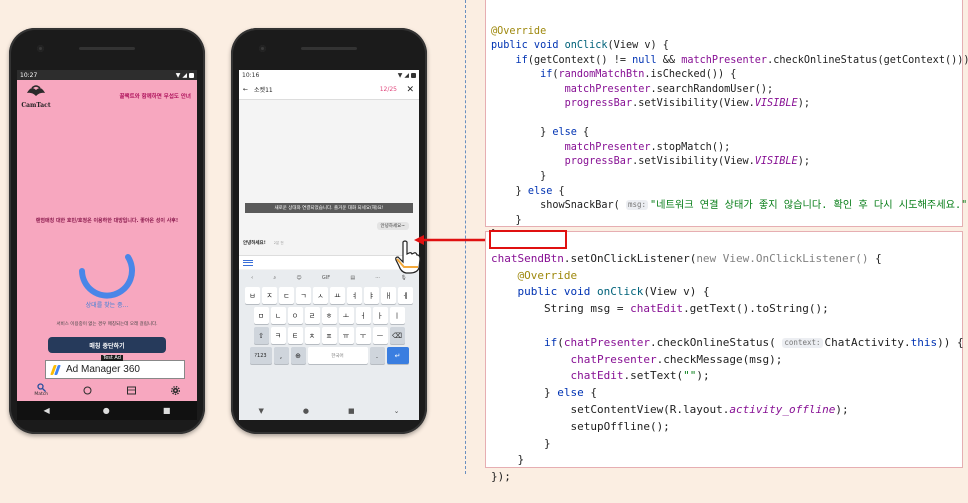 This screenshot has height=503, width=968. I want to click on code-line: chatEdit.setText("");, so click(640, 376).